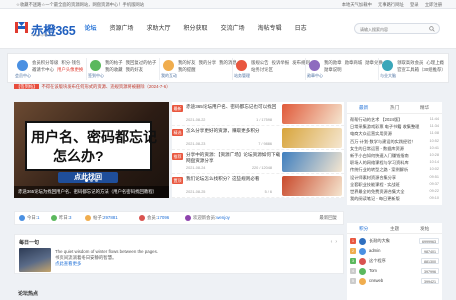 Image resolution: width=456 pixels, height=300 pixels. I want to click on nav-item: 积分获取, so click(195, 29).